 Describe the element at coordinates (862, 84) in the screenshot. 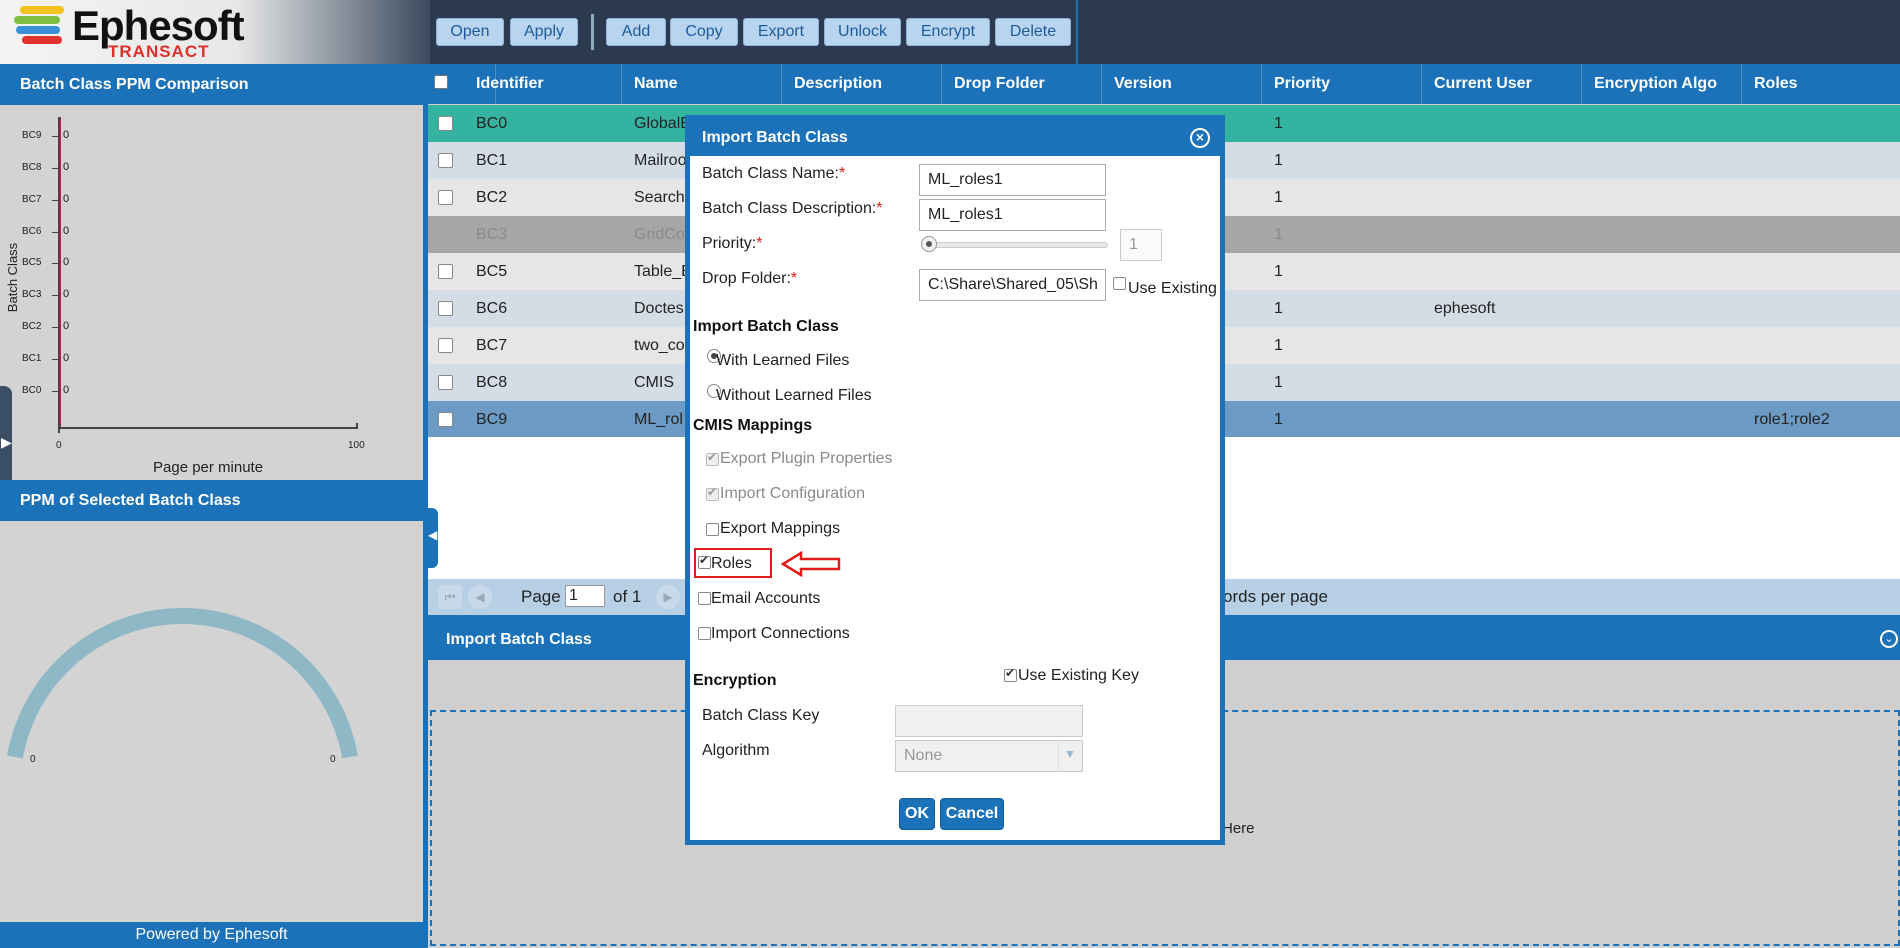

I see `col-description: Description` at that location.